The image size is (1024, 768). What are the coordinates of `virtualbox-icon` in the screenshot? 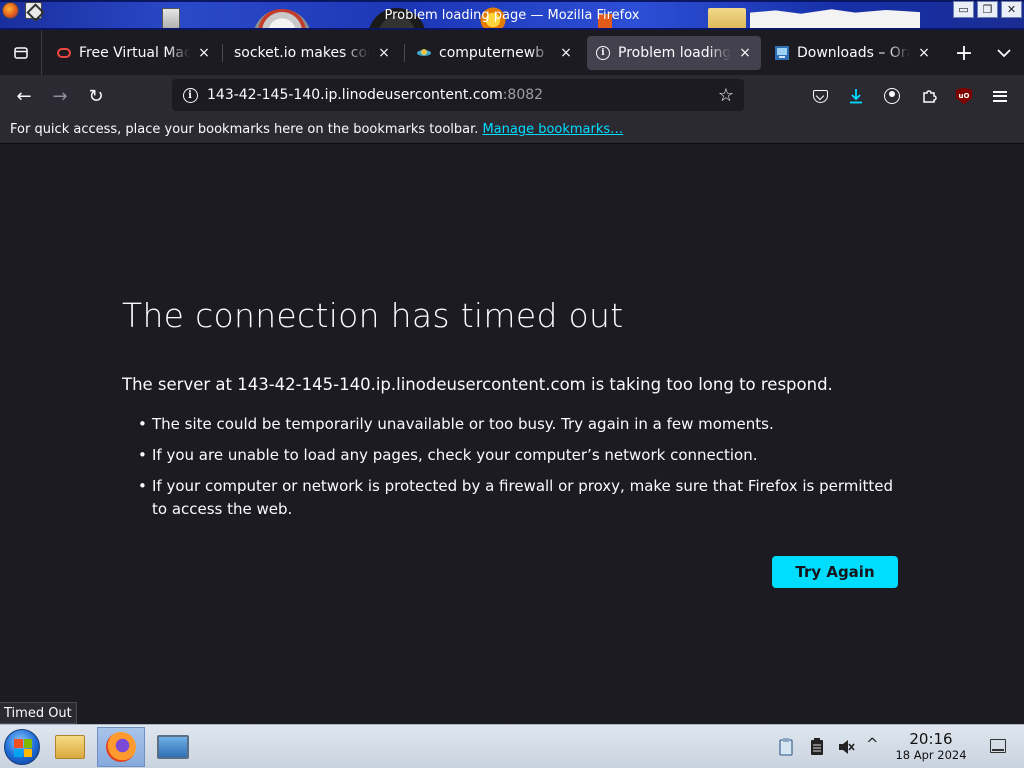 It's located at (782, 53).